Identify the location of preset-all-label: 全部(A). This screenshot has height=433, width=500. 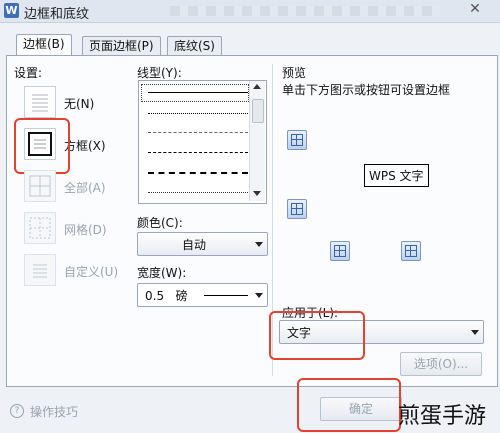
(85, 188).